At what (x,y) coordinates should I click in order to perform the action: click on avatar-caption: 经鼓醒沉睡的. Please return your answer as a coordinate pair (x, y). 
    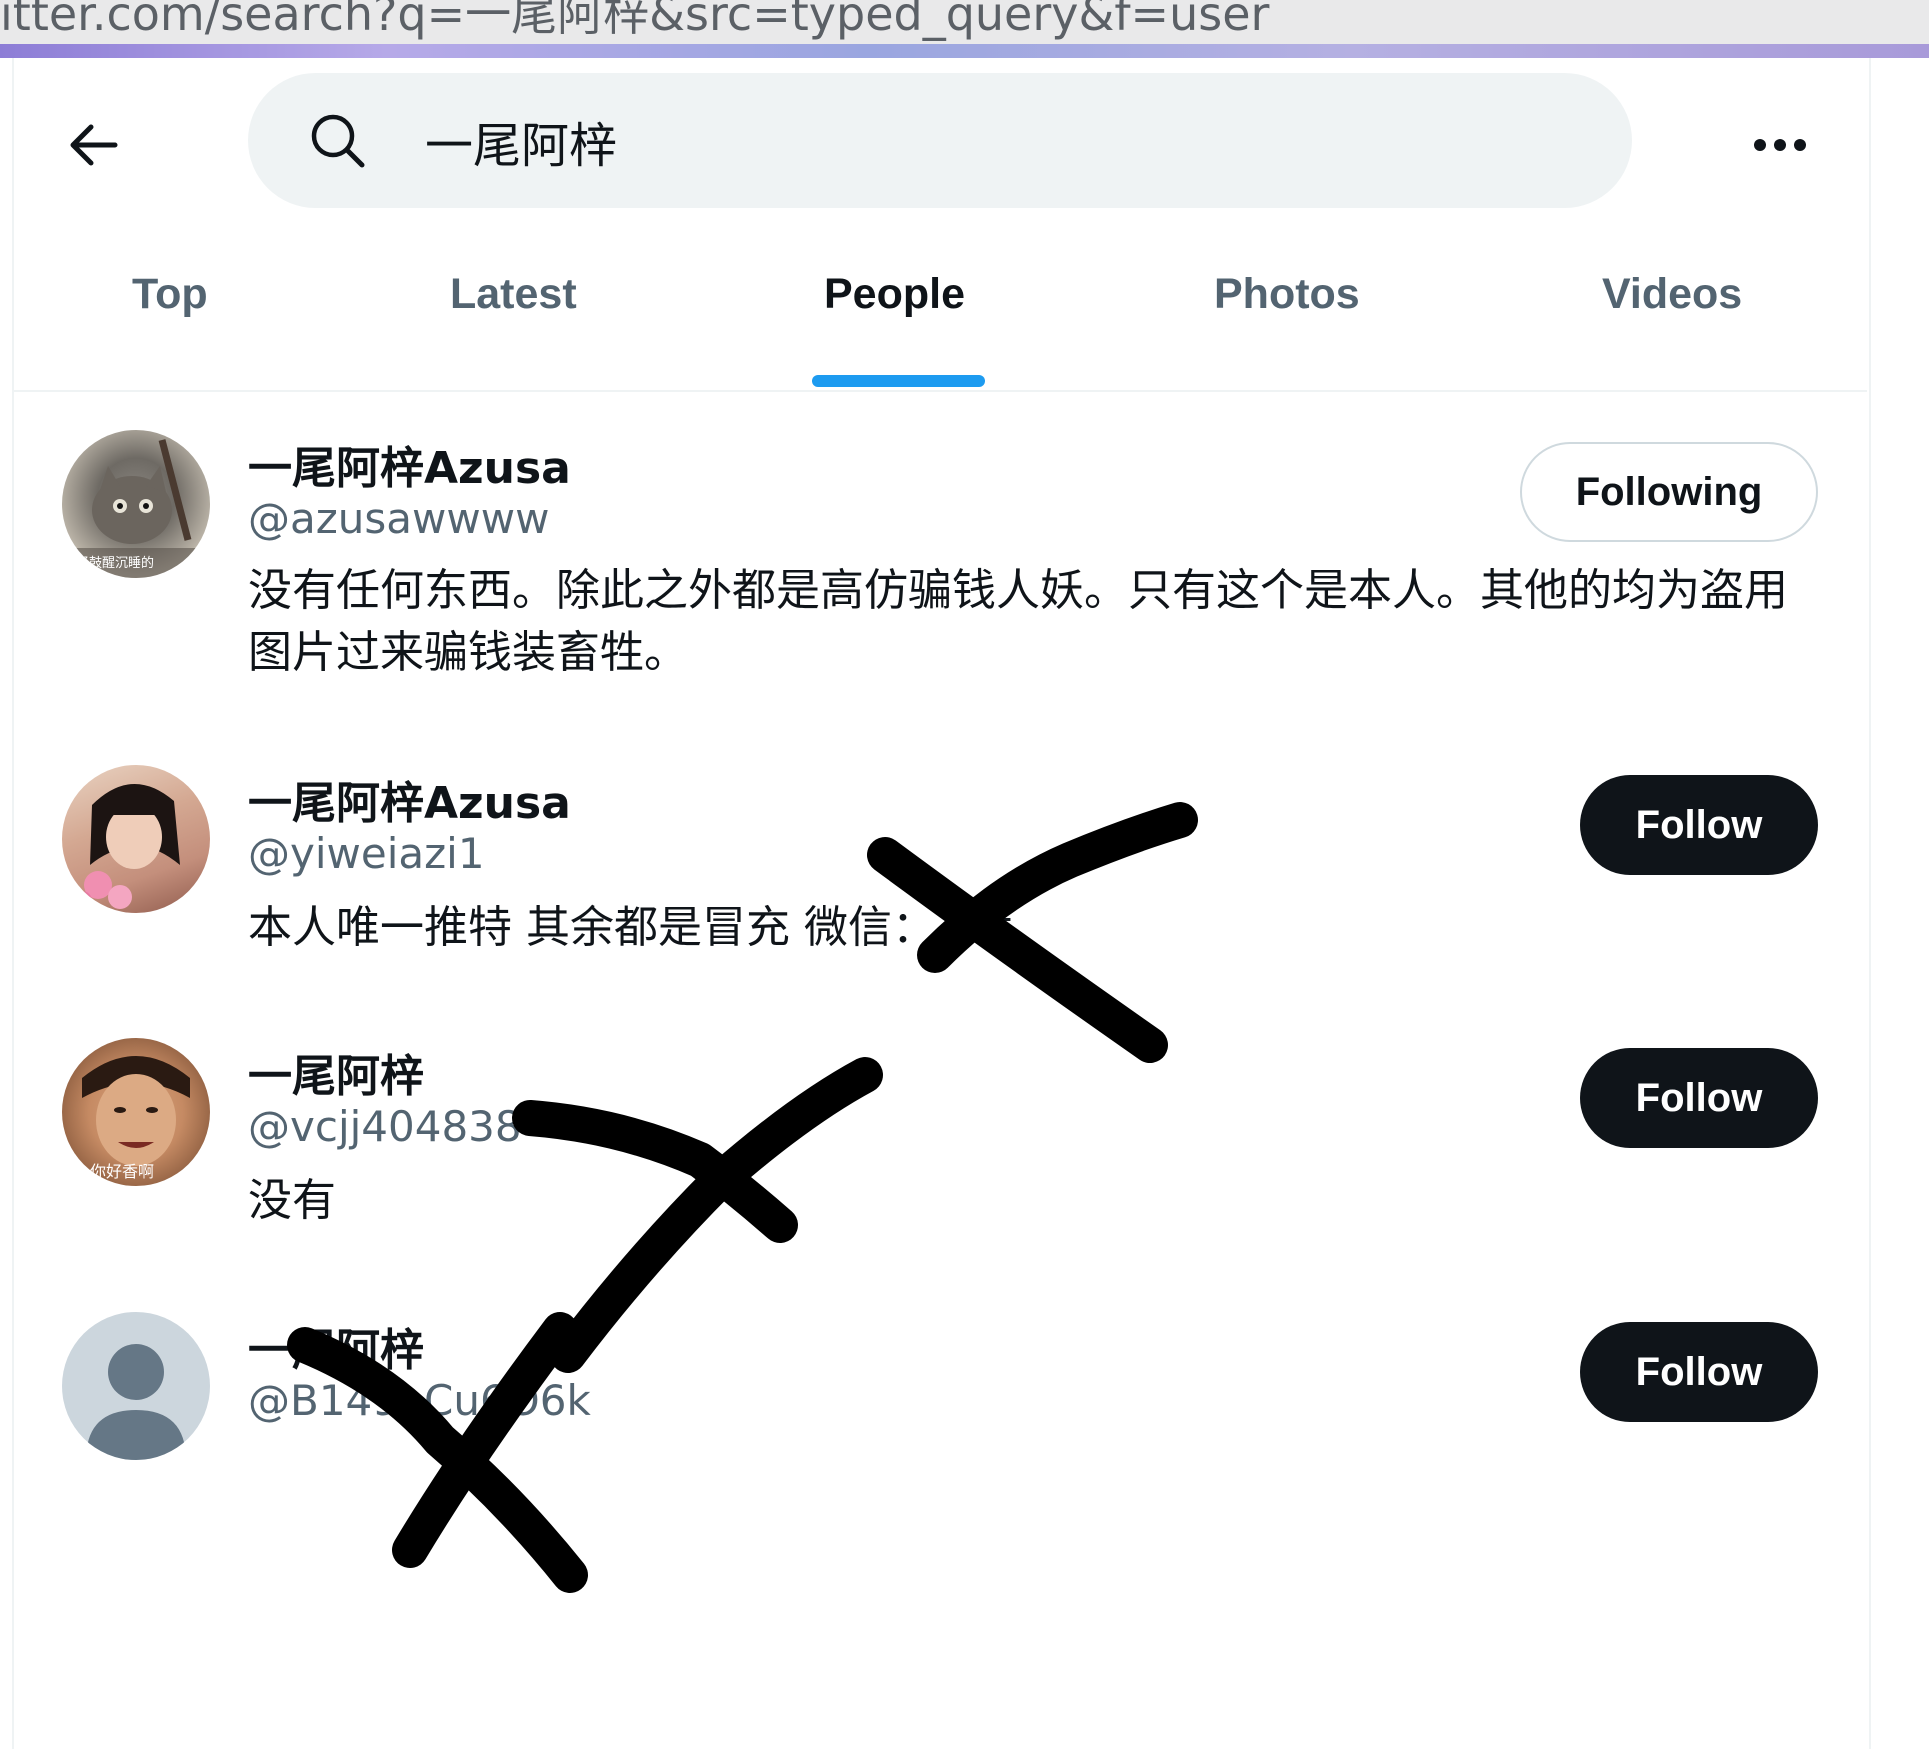
    Looking at the image, I should click on (115, 563).